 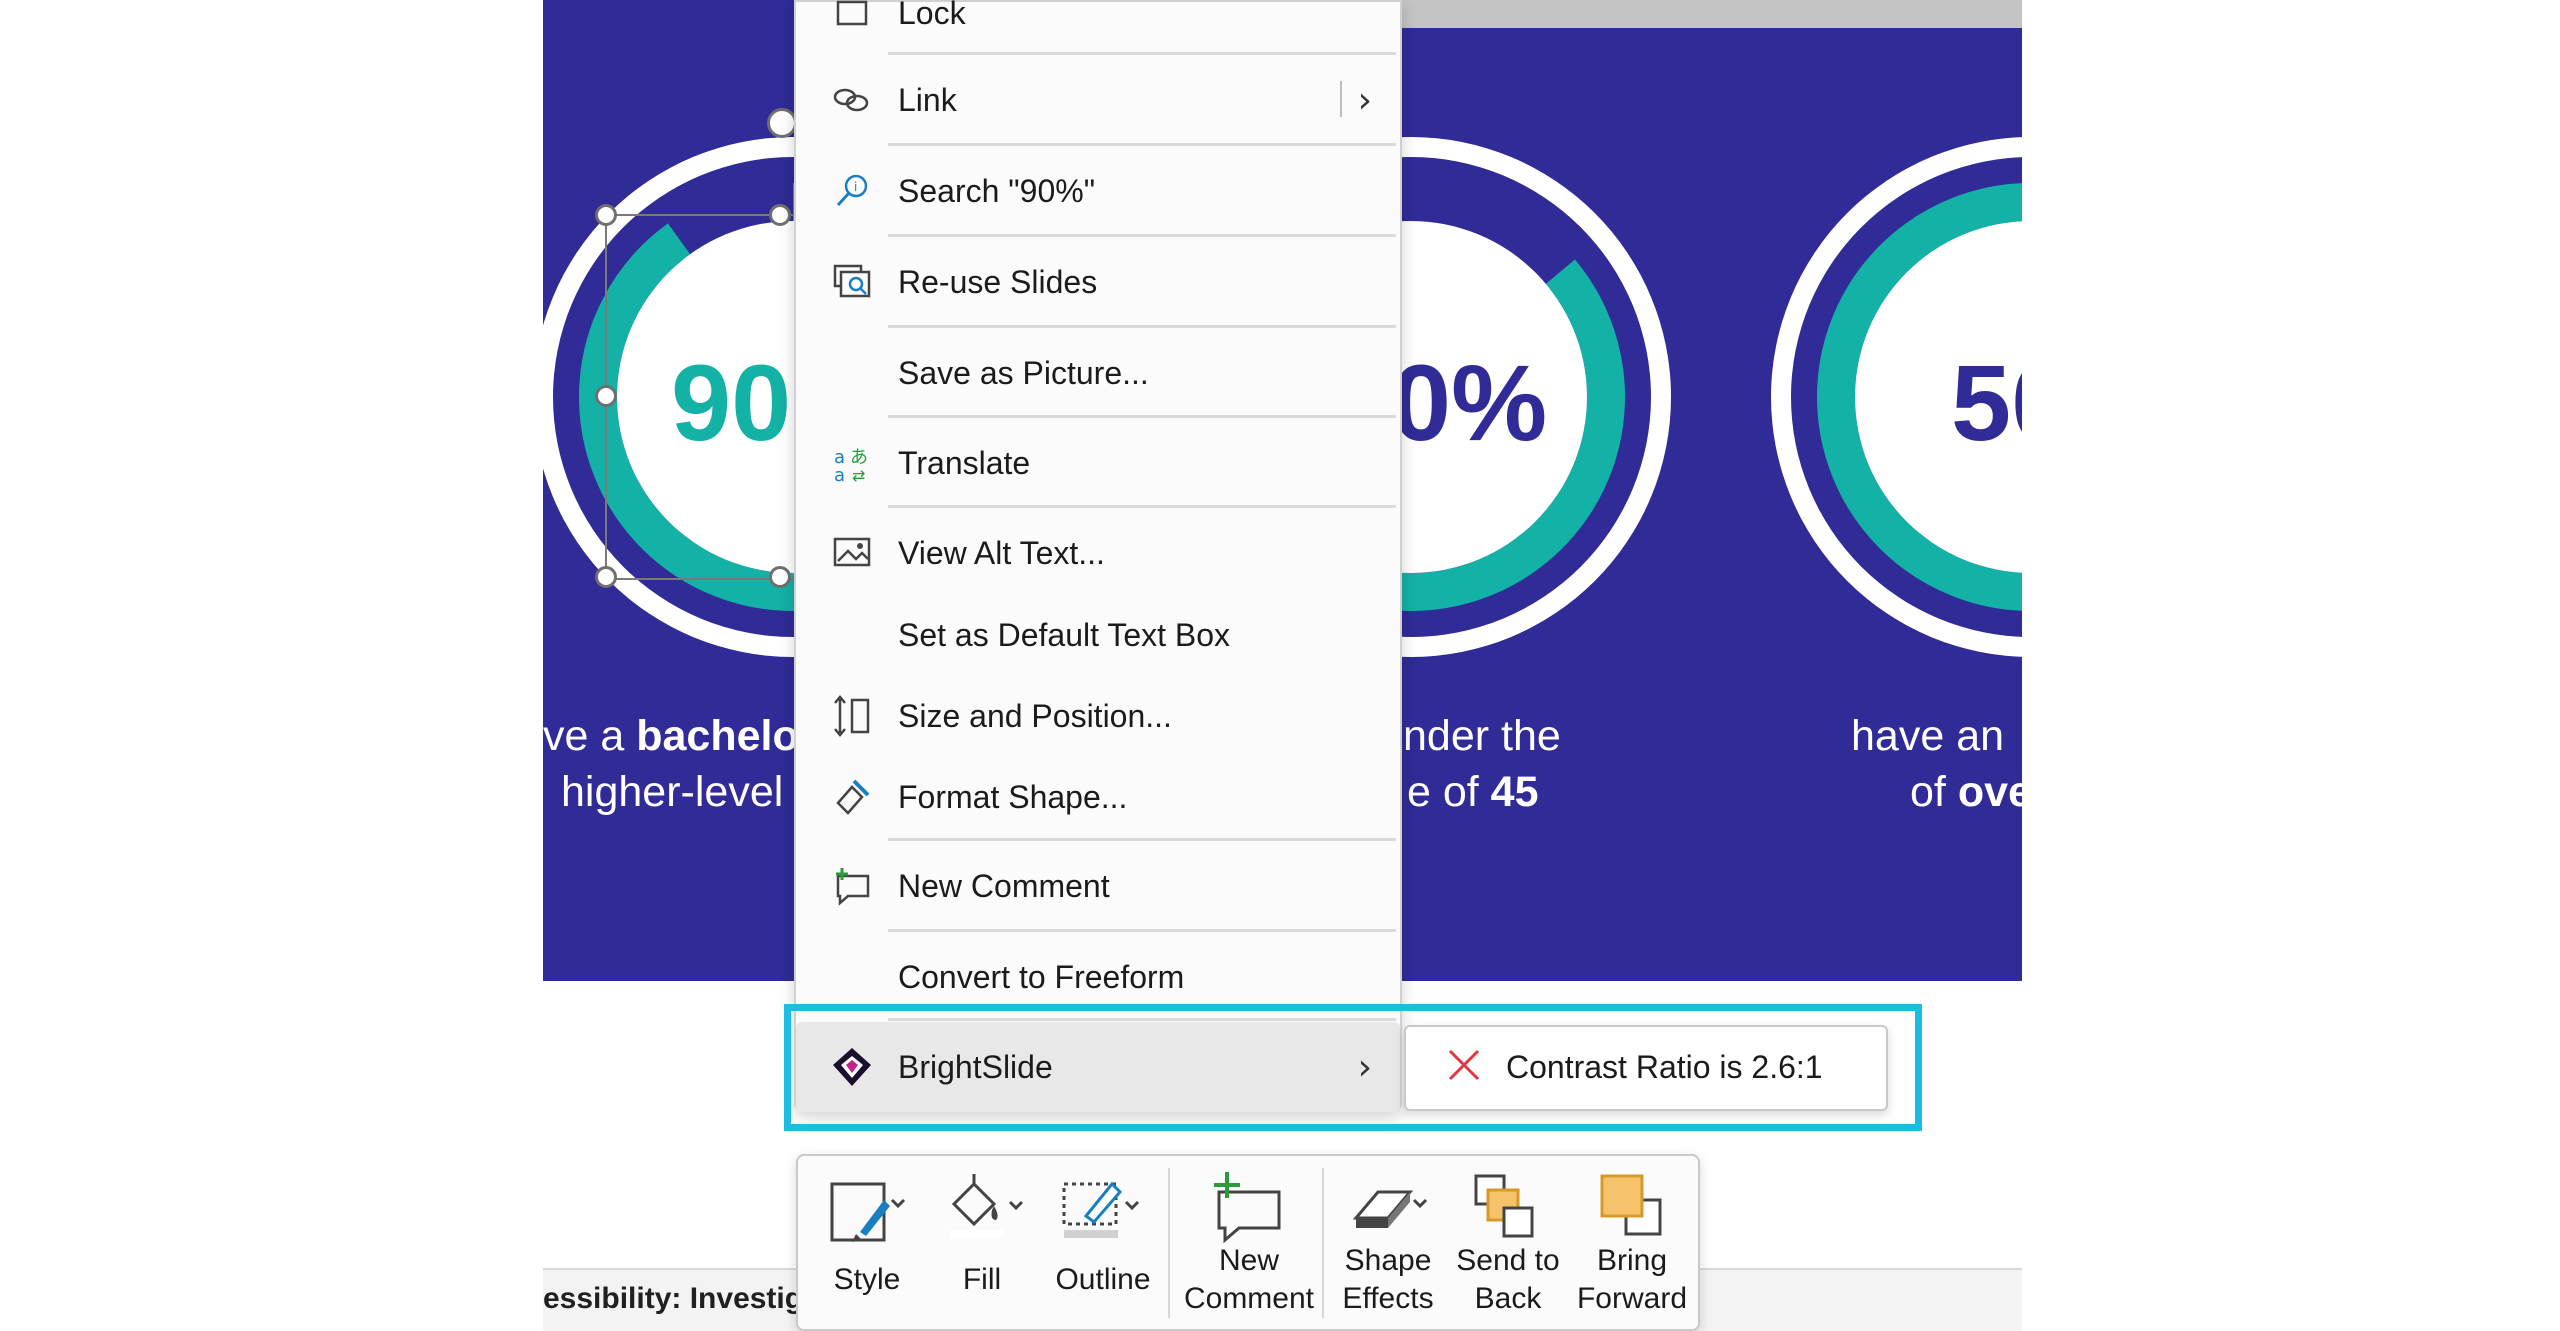 What do you see at coordinates (1631, 1205) in the screenshot?
I see `bring-forward-icon` at bounding box center [1631, 1205].